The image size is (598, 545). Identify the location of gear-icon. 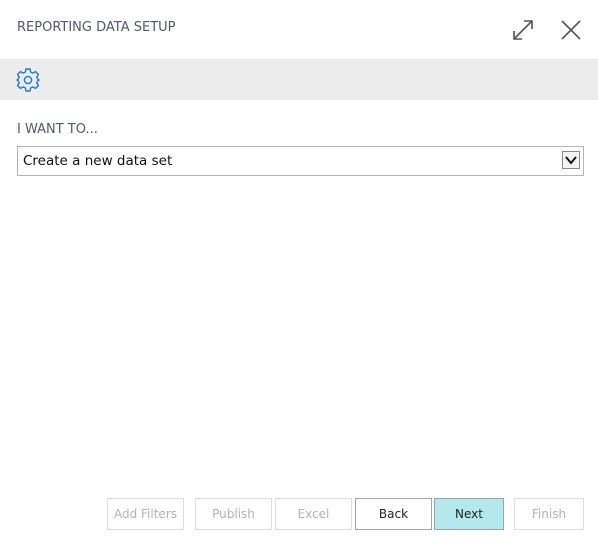
(28, 80).